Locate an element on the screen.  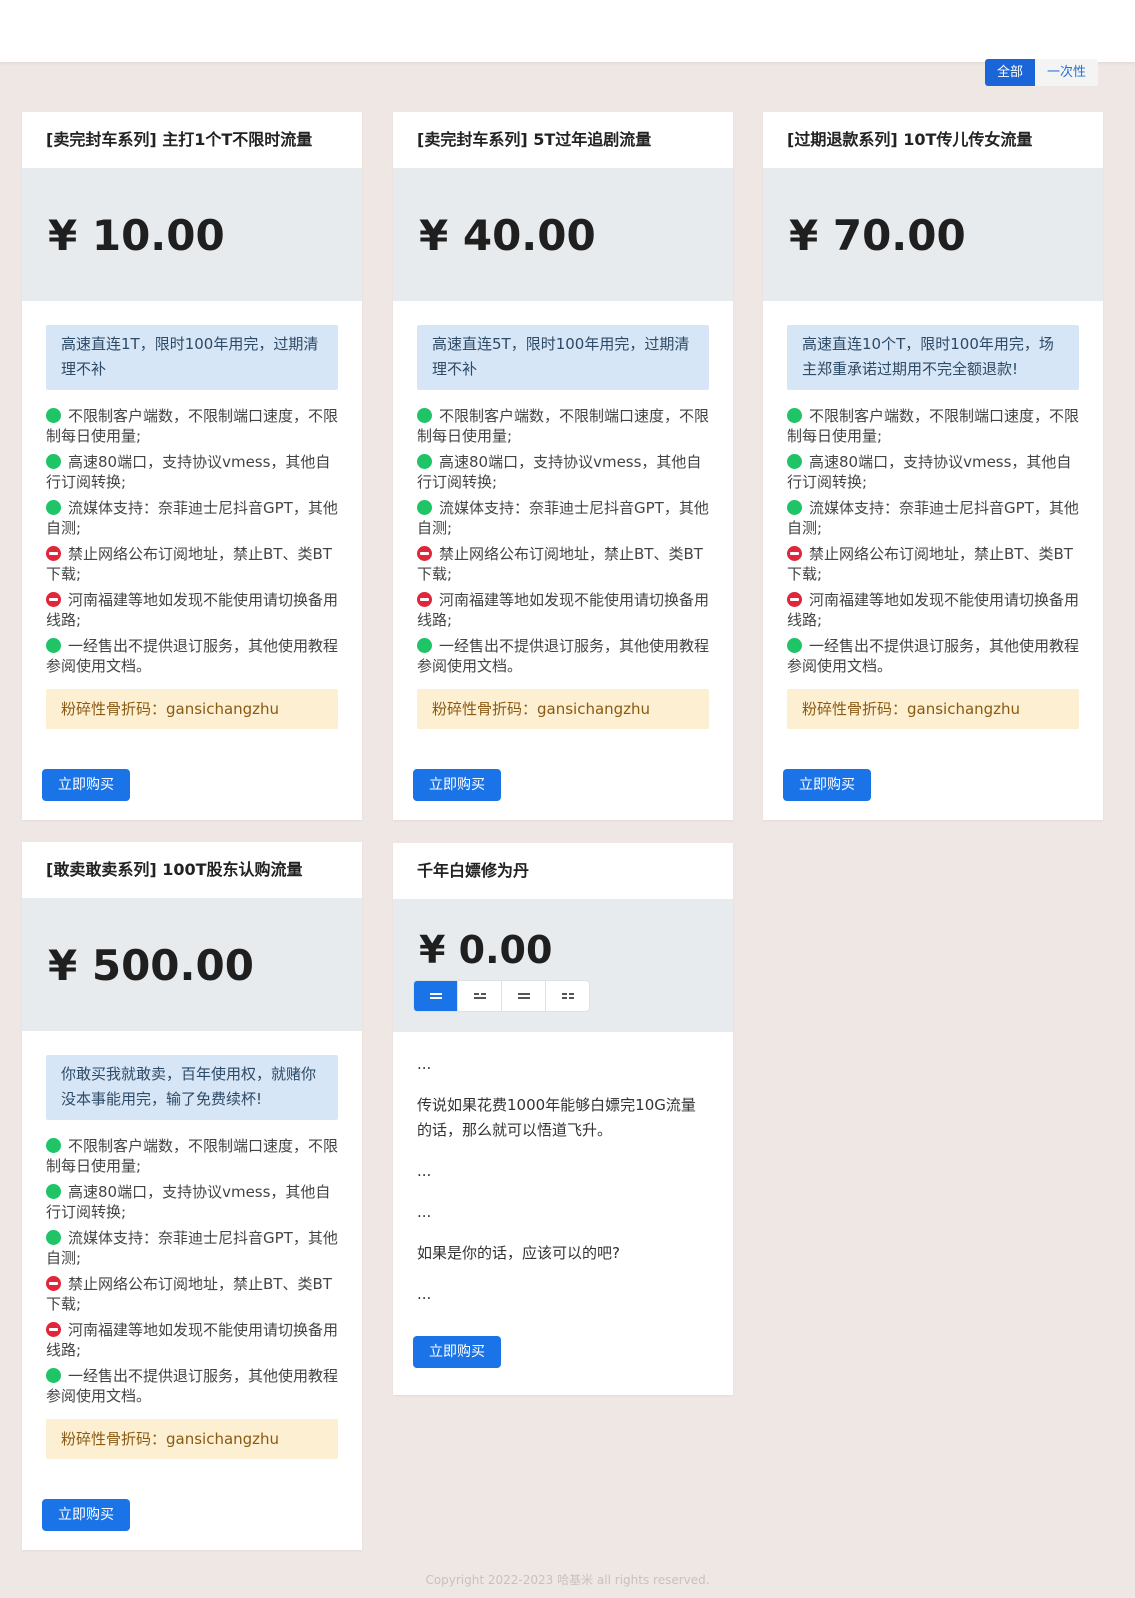
plan-title: [过期退款系列] 10T传儿传女流量 is located at coordinates (910, 139).